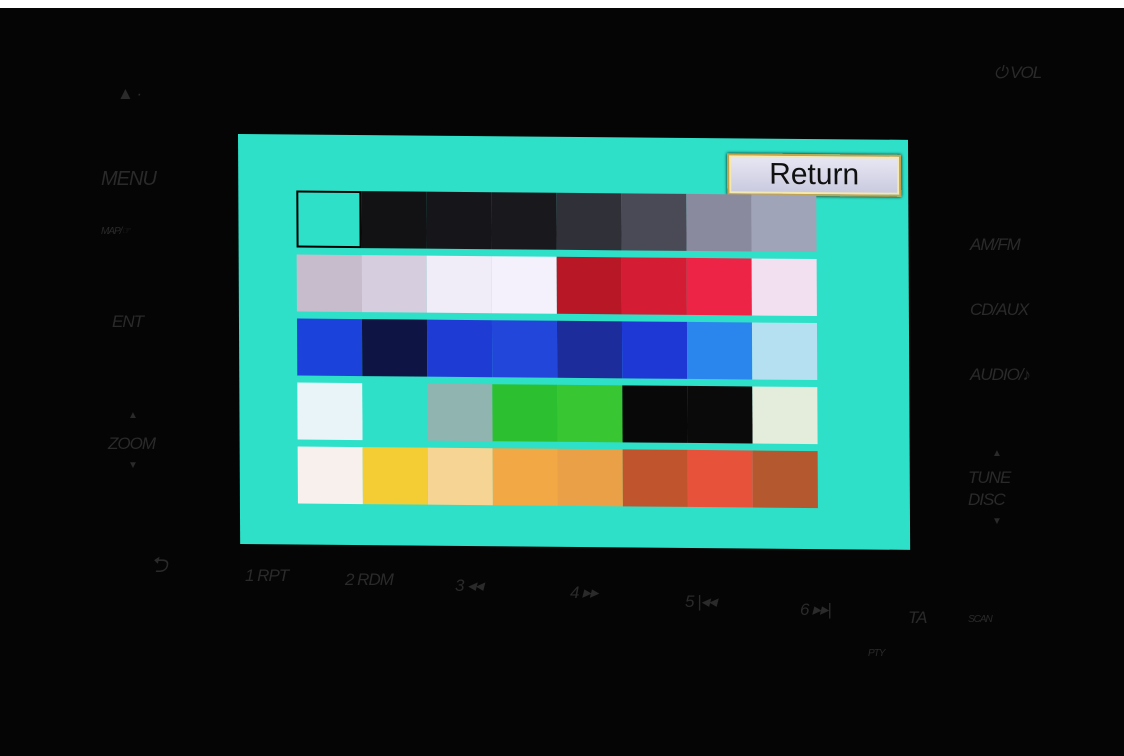  What do you see at coordinates (115, 231) in the screenshot?
I see `map-button: MAP/☞` at bounding box center [115, 231].